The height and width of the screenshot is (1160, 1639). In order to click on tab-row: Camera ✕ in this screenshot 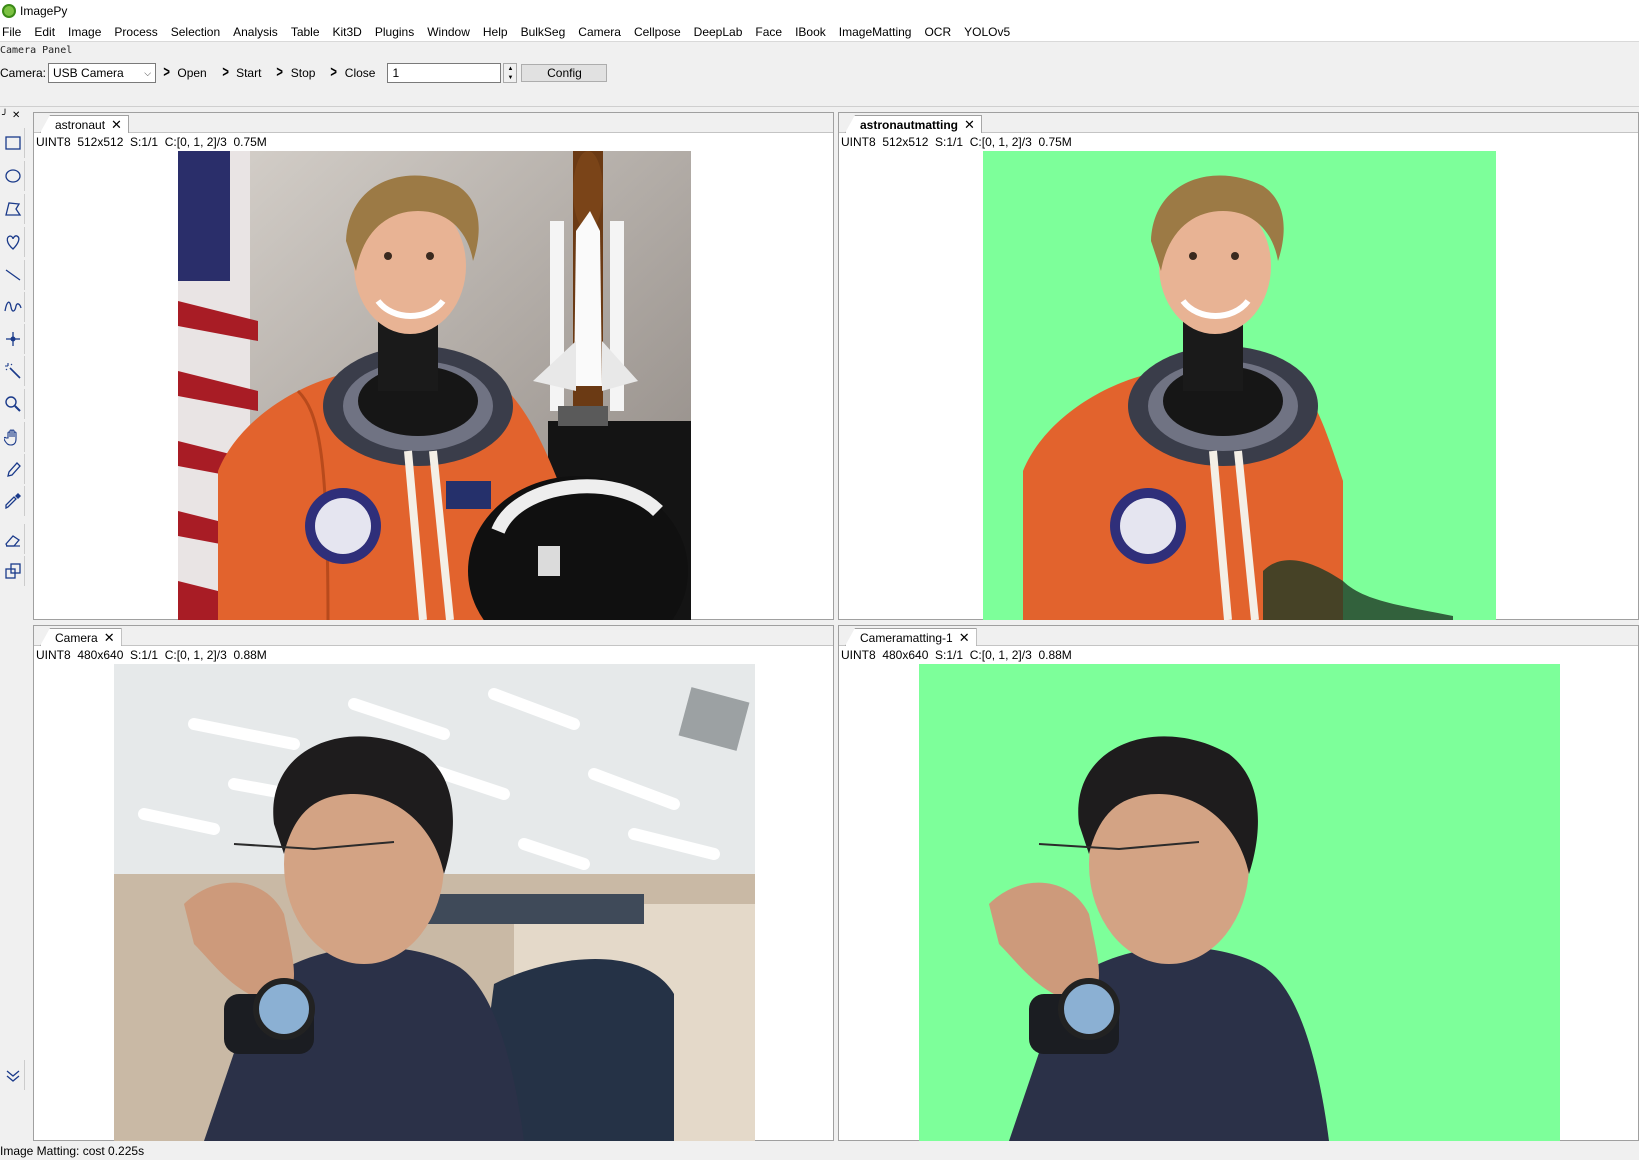, I will do `click(433, 636)`.